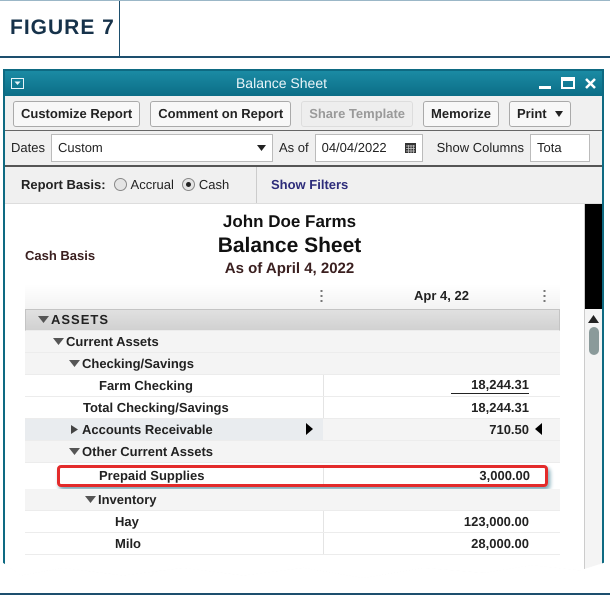 The image size is (610, 595). Describe the element at coordinates (147, 451) in the screenshot. I see `row-label: Other Current Assets` at that location.